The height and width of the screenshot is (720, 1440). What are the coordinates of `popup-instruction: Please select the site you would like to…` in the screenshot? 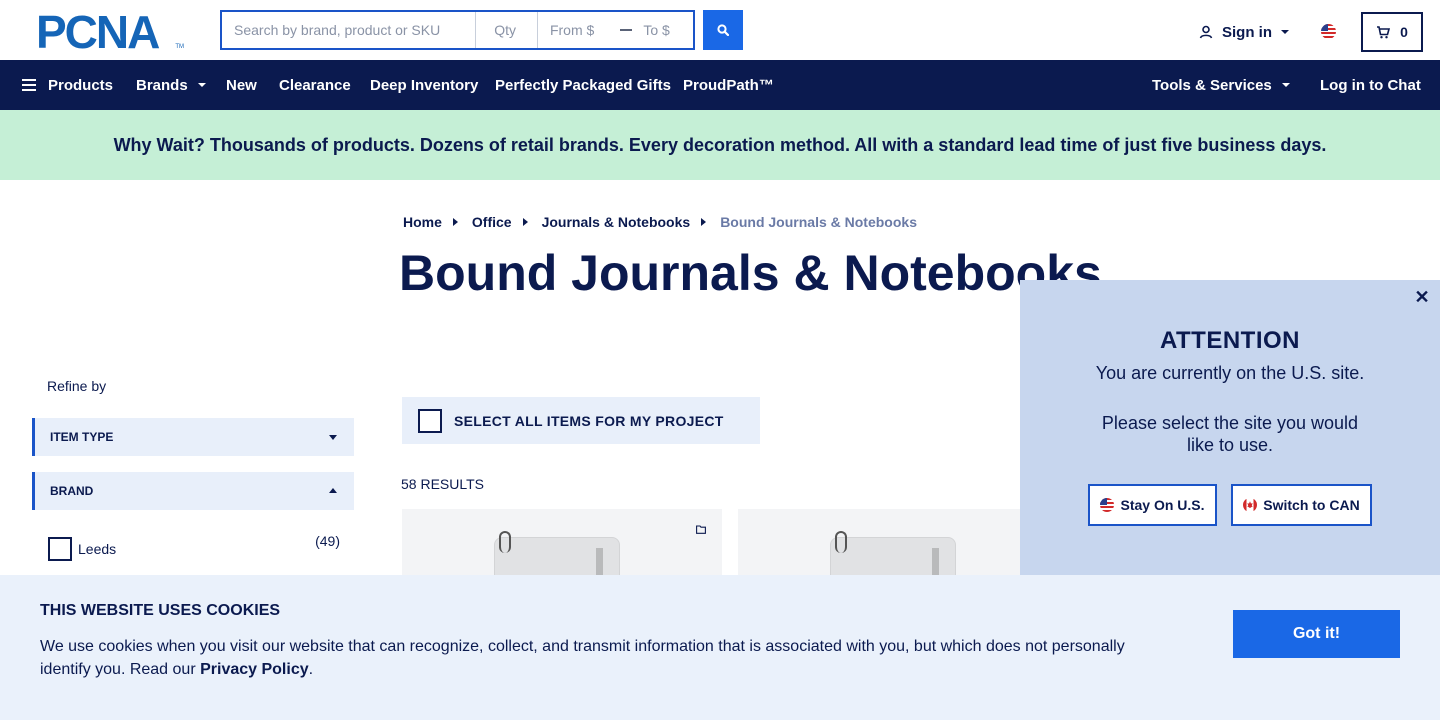 It's located at (1230, 434).